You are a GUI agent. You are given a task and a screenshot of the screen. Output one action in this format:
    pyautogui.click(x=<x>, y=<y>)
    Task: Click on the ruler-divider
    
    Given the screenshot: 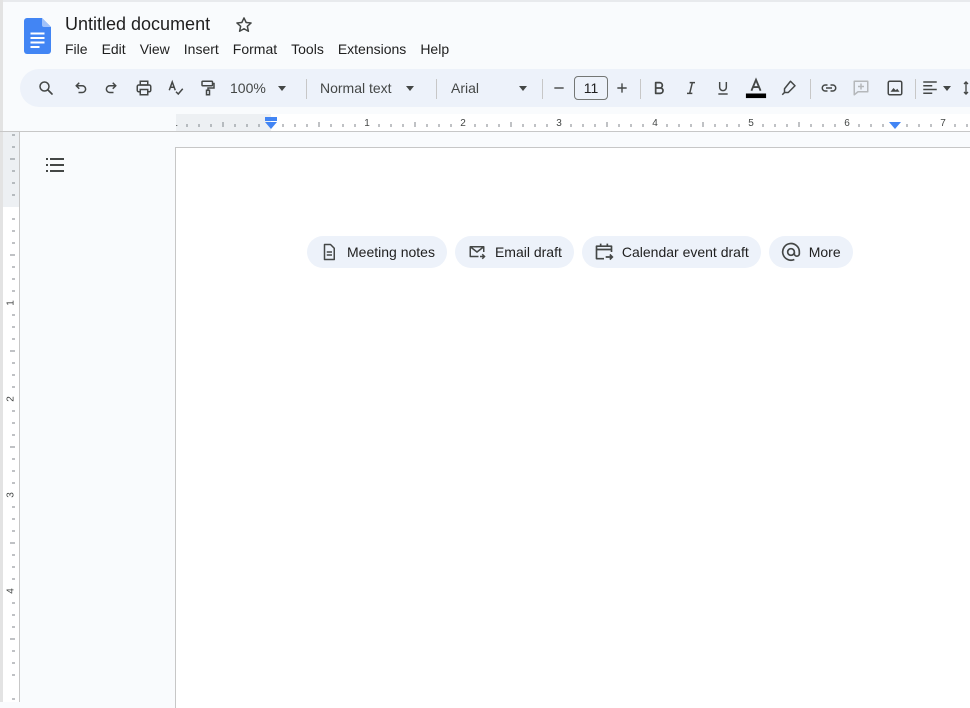 What is the action you would take?
    pyautogui.click(x=485, y=131)
    